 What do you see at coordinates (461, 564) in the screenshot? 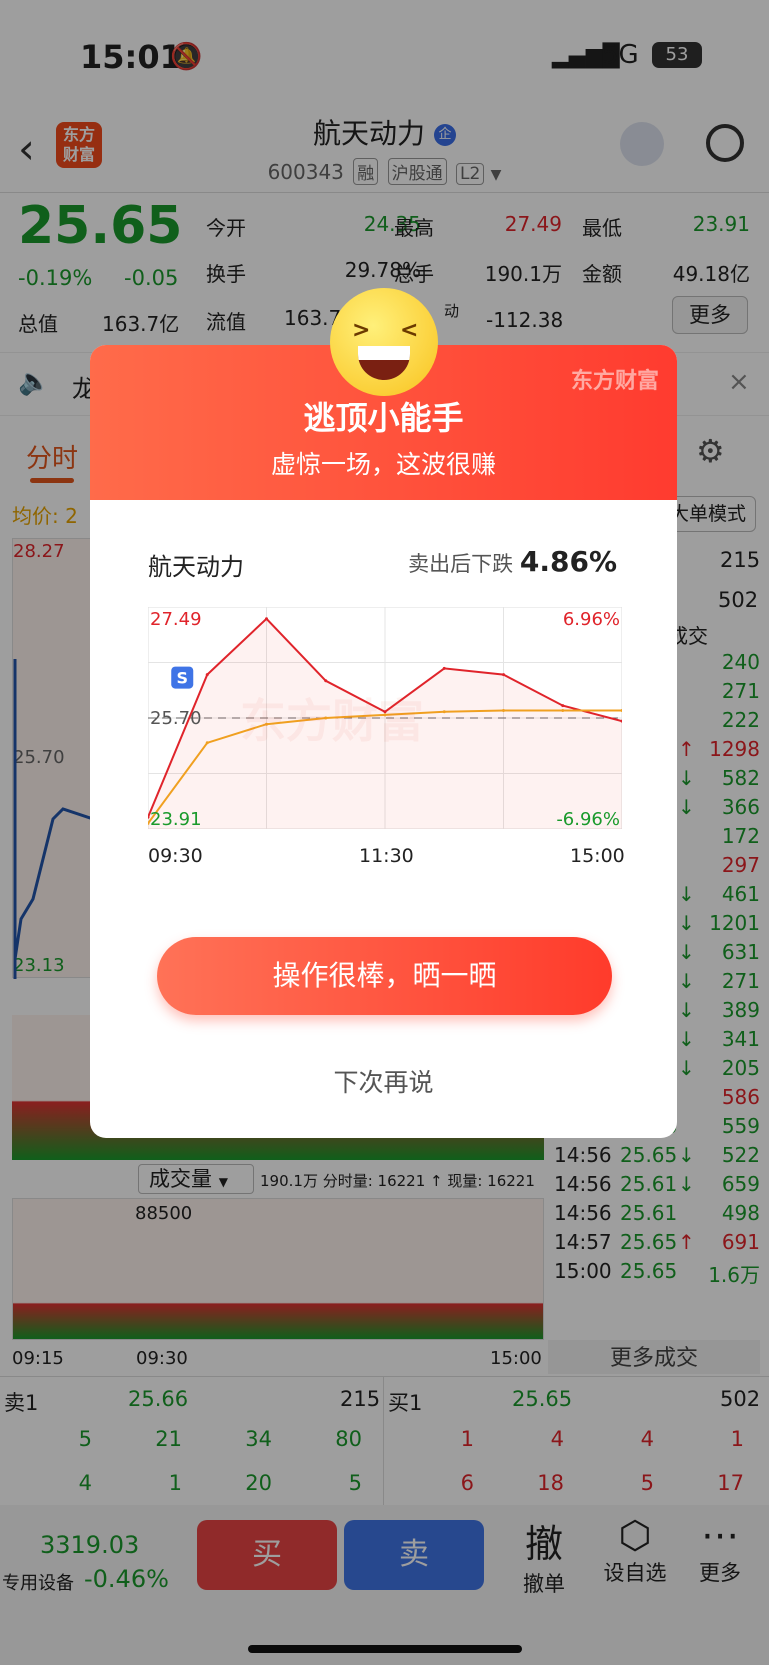
I see `result-label: 卖出后下跌` at bounding box center [461, 564].